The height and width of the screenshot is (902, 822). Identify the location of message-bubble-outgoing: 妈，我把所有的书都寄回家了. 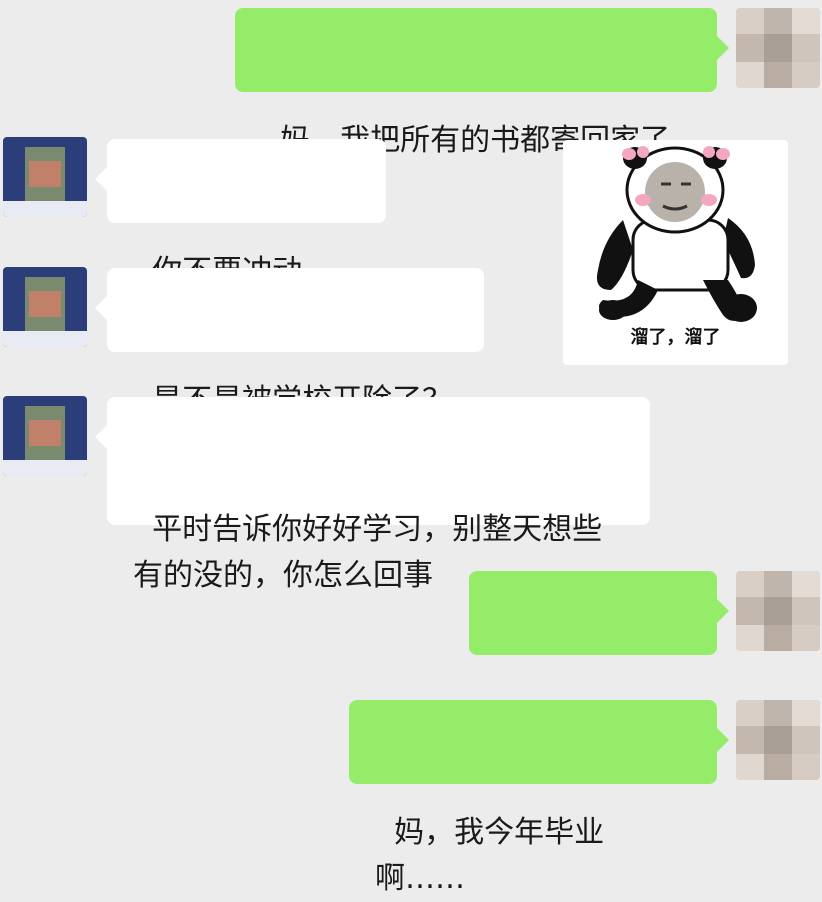
(482, 83).